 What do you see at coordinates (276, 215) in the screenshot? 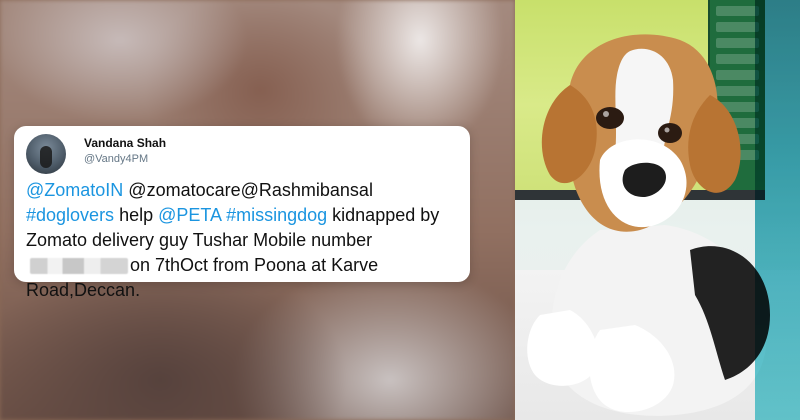
I see `hashtag-missingdog: #missingdog` at bounding box center [276, 215].